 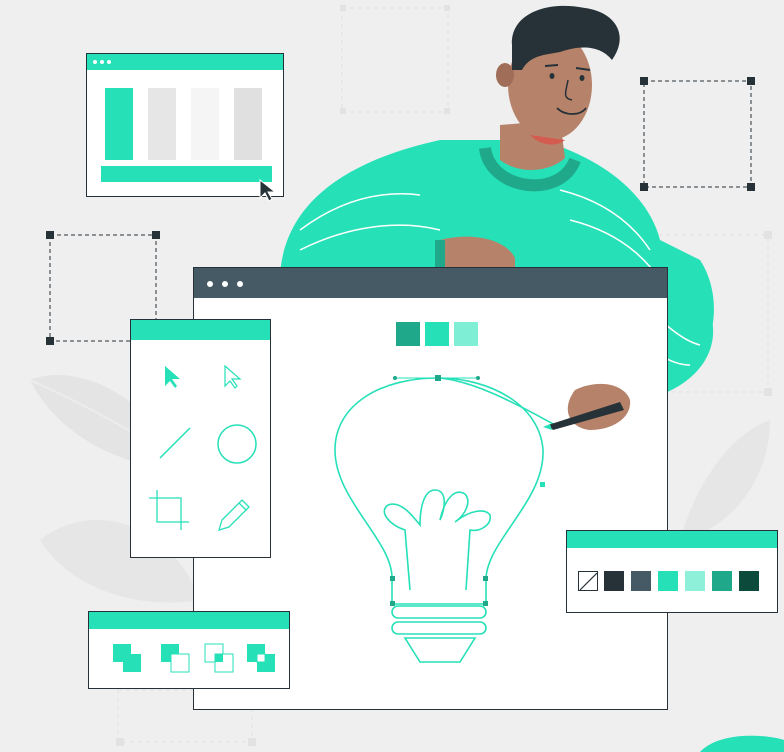 I want to click on tools-panel, so click(x=200, y=438).